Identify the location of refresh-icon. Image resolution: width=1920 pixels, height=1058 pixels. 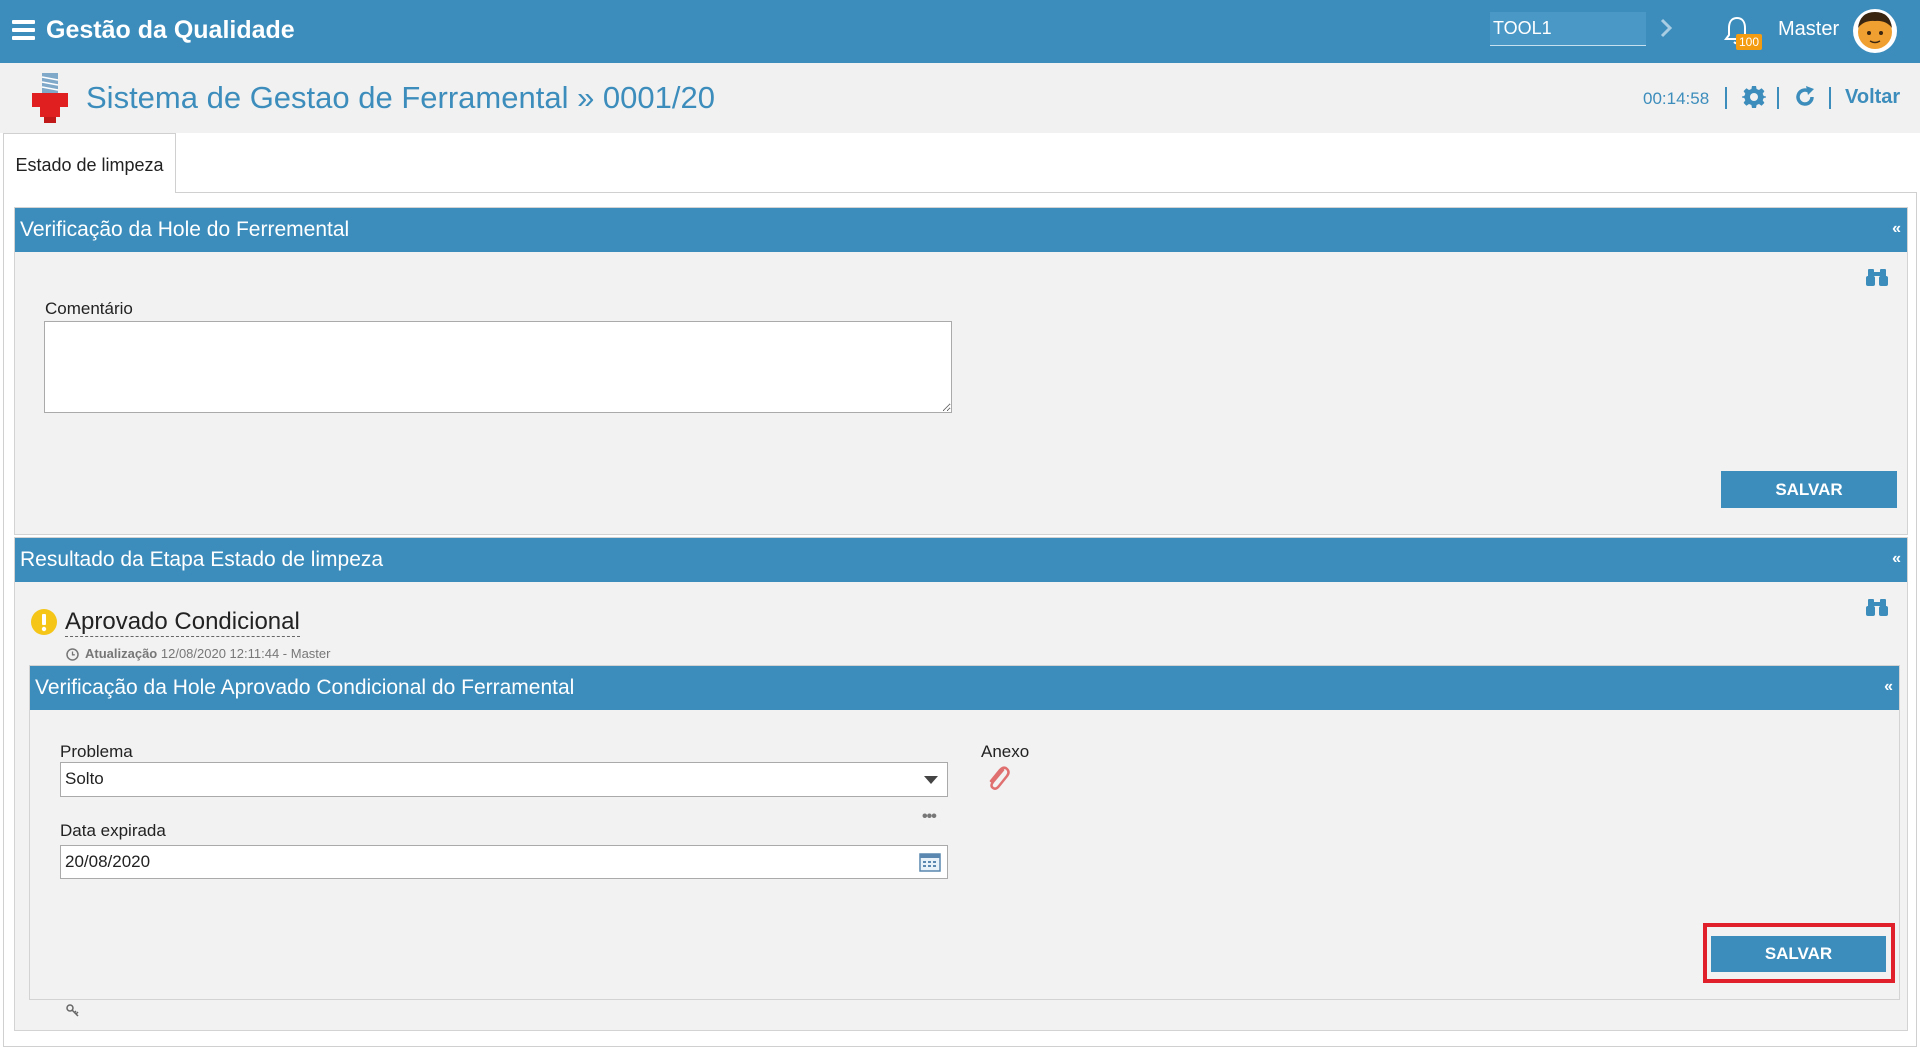
(1805, 97).